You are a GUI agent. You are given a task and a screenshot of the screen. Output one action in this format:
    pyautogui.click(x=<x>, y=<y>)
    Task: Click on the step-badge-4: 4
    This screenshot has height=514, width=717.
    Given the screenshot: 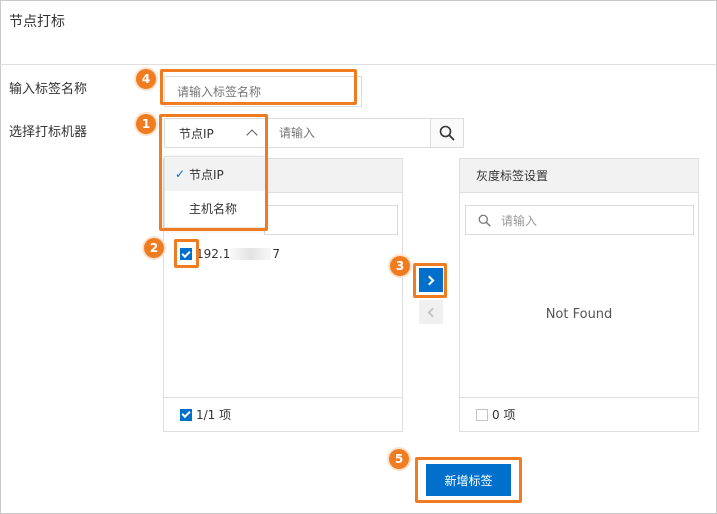 What is the action you would take?
    pyautogui.click(x=146, y=79)
    